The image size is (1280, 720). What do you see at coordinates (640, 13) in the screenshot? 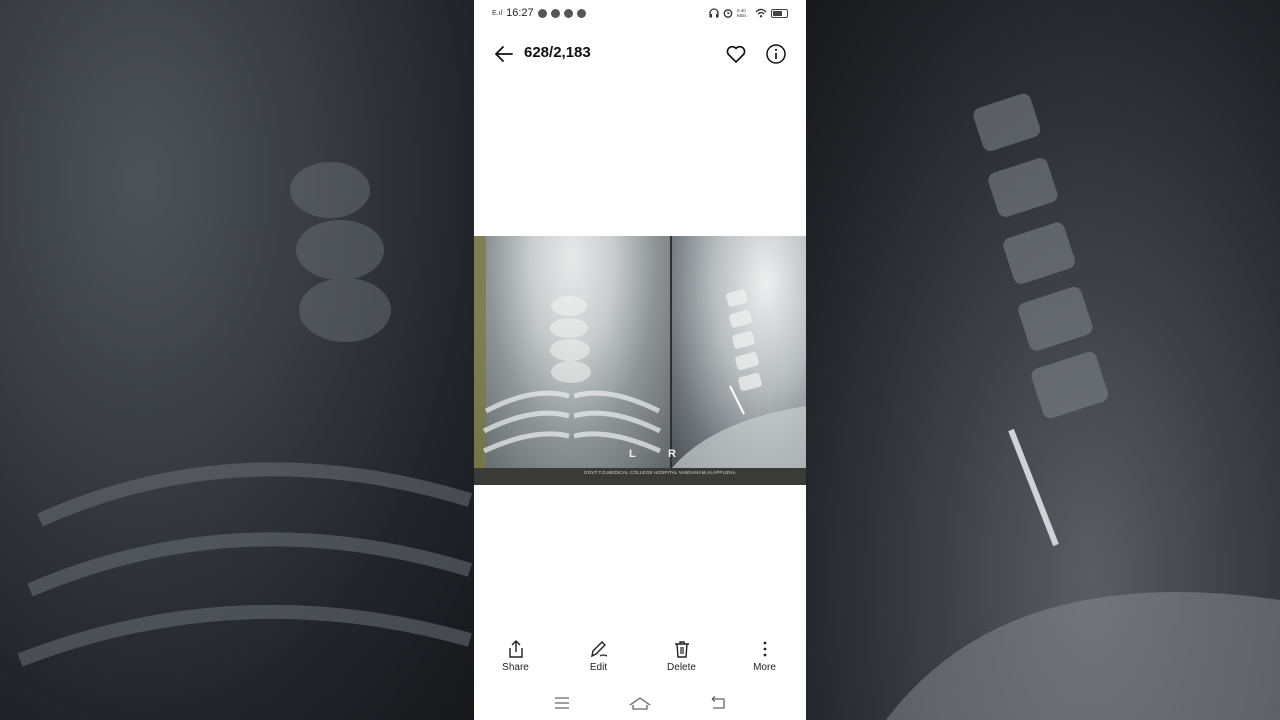
I see `status-bar: E.ıl 16:27 0.40 KB/s` at bounding box center [640, 13].